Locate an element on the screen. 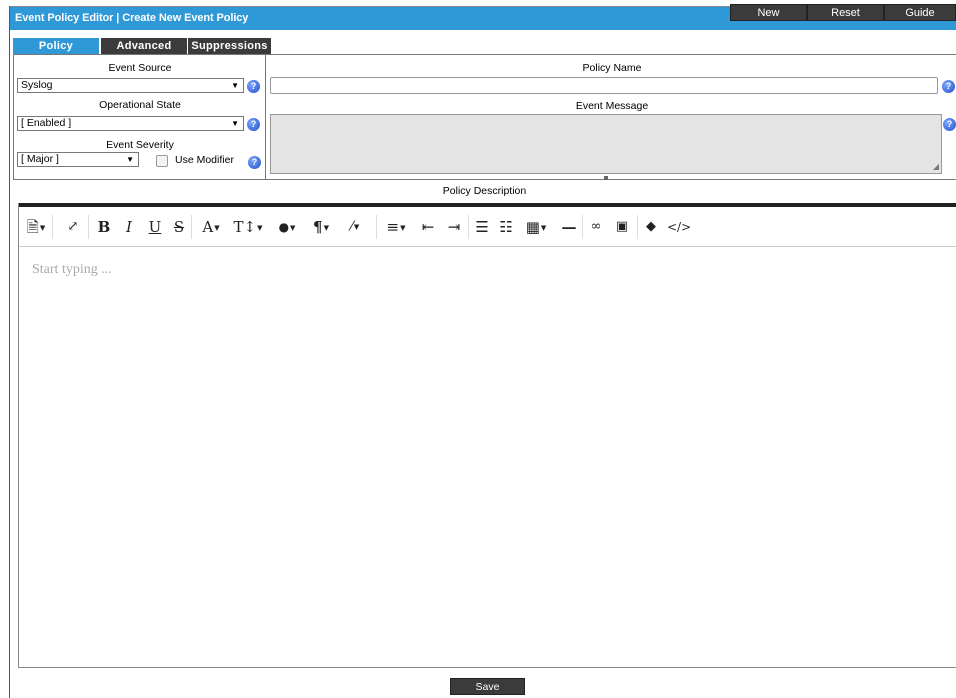 The width and height of the screenshot is (956, 698). new-button: New is located at coordinates (768, 12).